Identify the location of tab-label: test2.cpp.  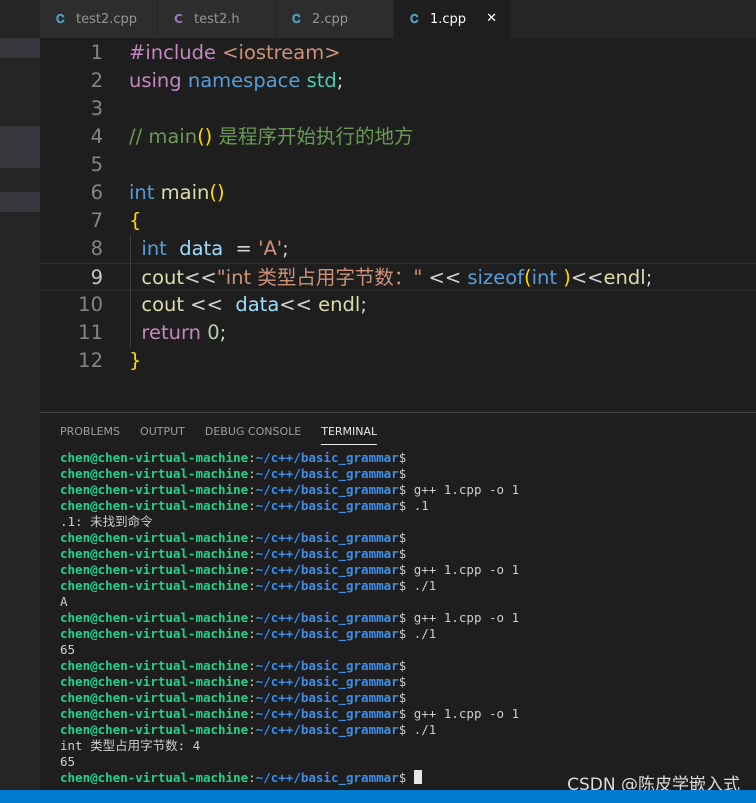
(107, 19).